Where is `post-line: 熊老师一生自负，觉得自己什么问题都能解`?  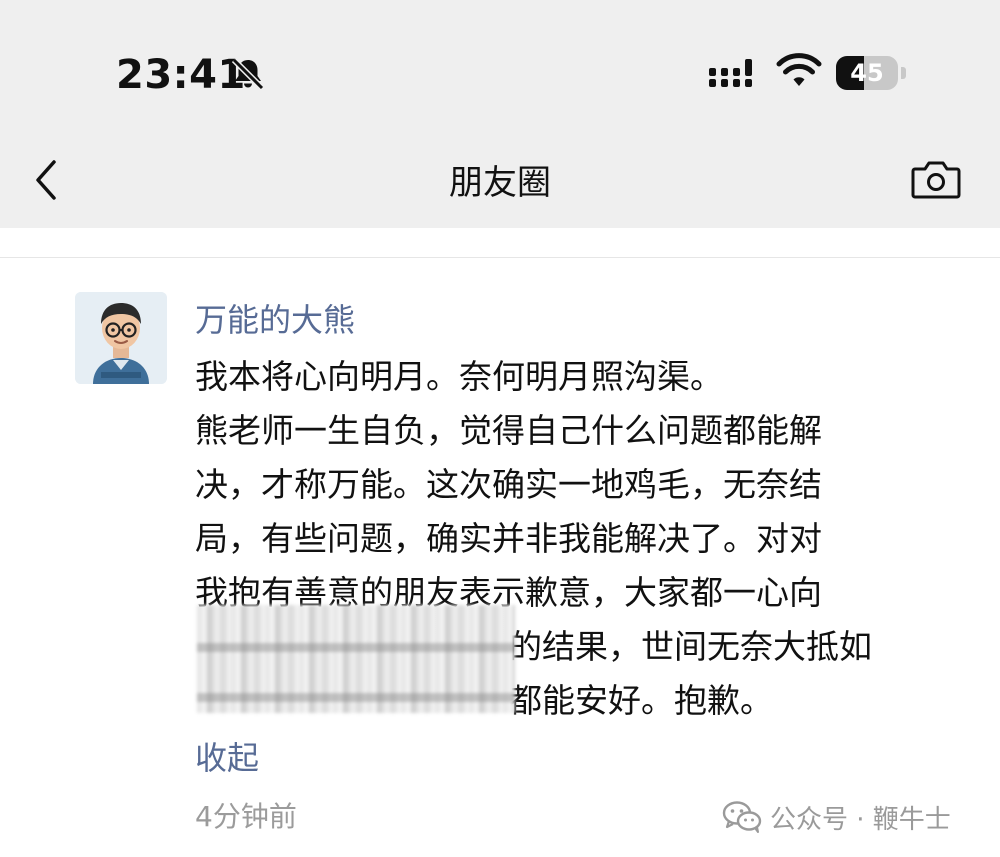 post-line: 熊老师一生自负，觉得自己什么问题都能解 is located at coordinates (508, 430).